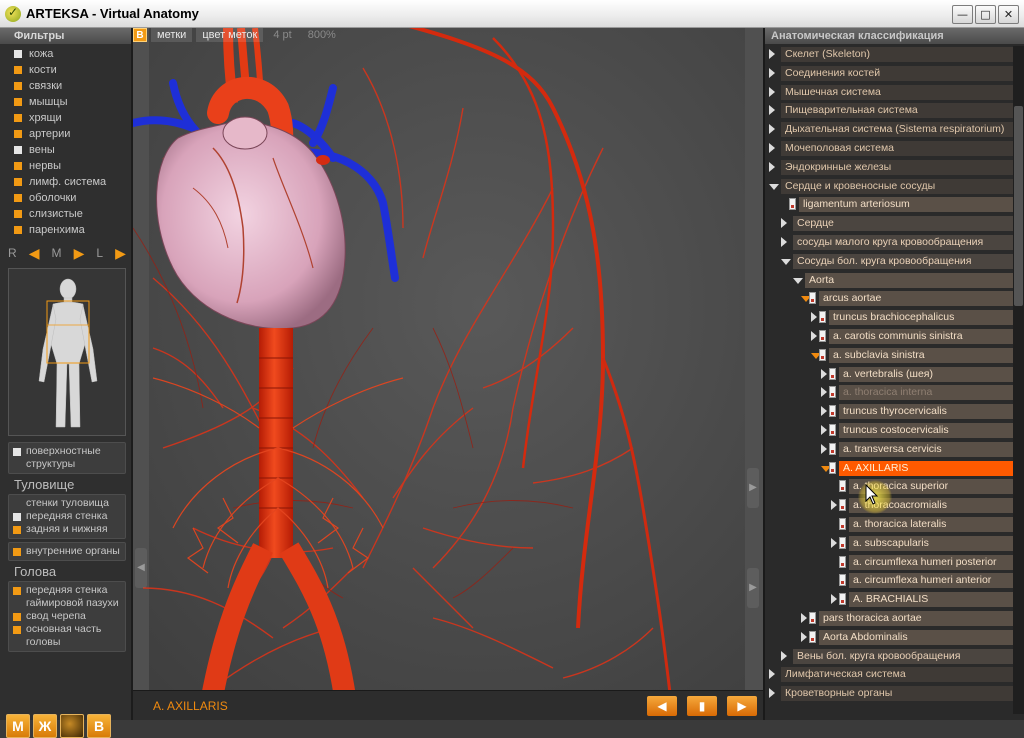  Describe the element at coordinates (99, 726) in the screenshot. I see `b-mode-button: В` at that location.